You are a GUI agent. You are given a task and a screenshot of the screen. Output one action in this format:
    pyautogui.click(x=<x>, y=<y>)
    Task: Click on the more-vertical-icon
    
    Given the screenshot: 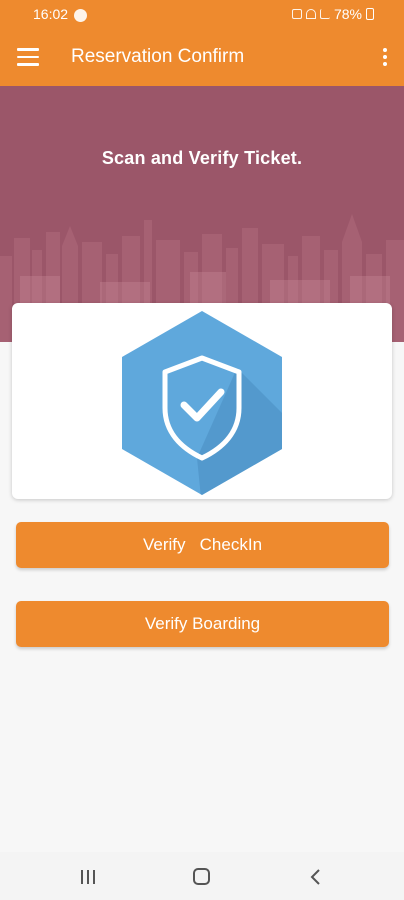 What is the action you would take?
    pyautogui.click(x=385, y=59)
    